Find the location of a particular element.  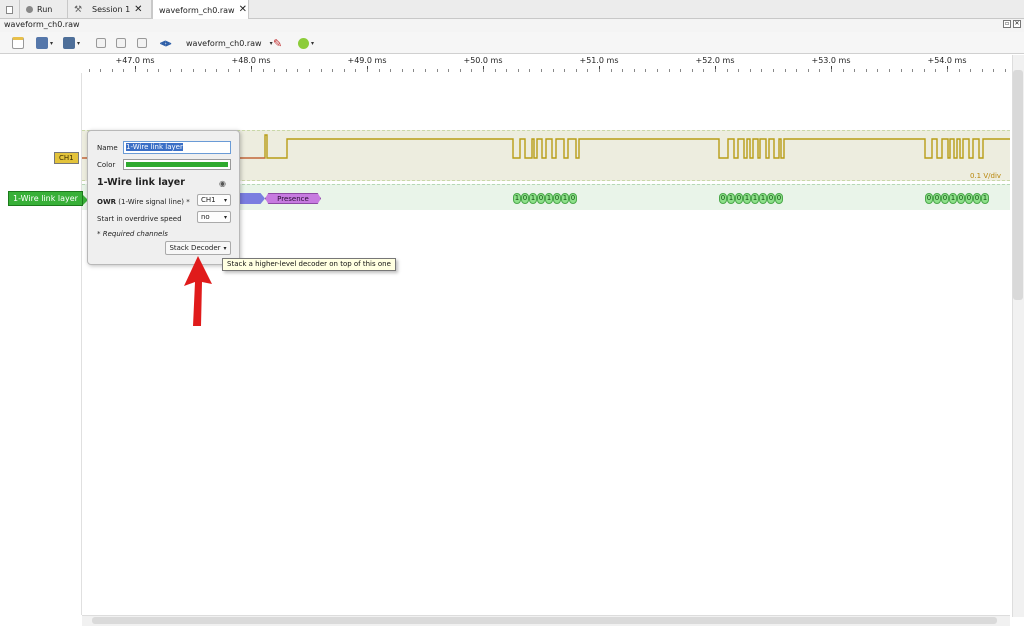

zoom-in-button is located at coordinates (101, 43).